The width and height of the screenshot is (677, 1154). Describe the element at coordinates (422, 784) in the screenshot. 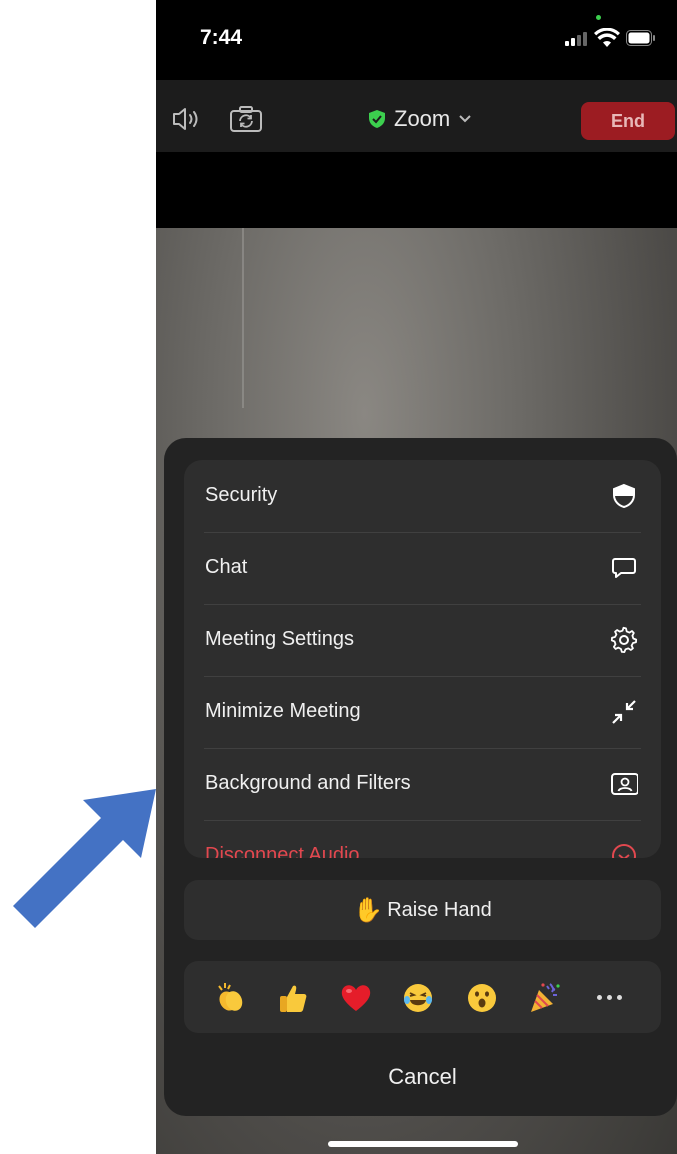

I see `menu-item-background-and-filters: Background and Filters` at that location.